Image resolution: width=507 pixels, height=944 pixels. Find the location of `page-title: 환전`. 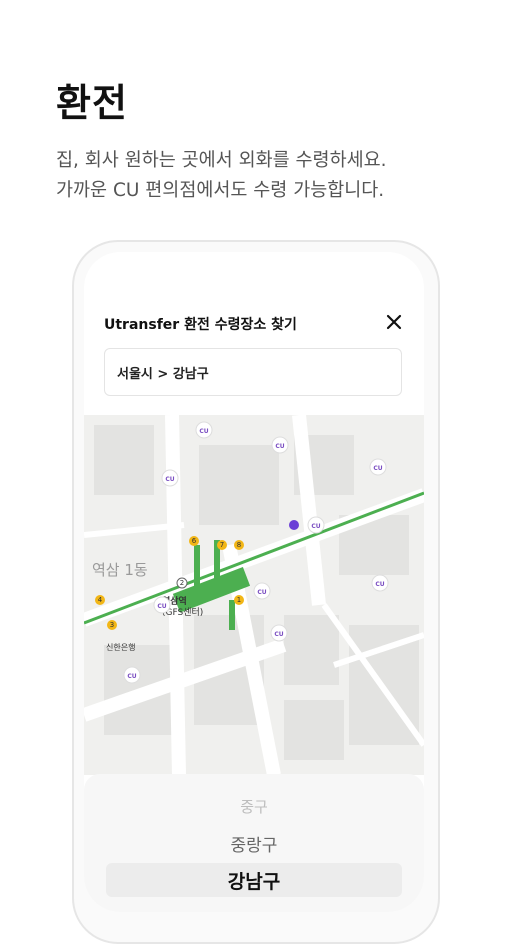

page-title: 환전 is located at coordinates (92, 103).